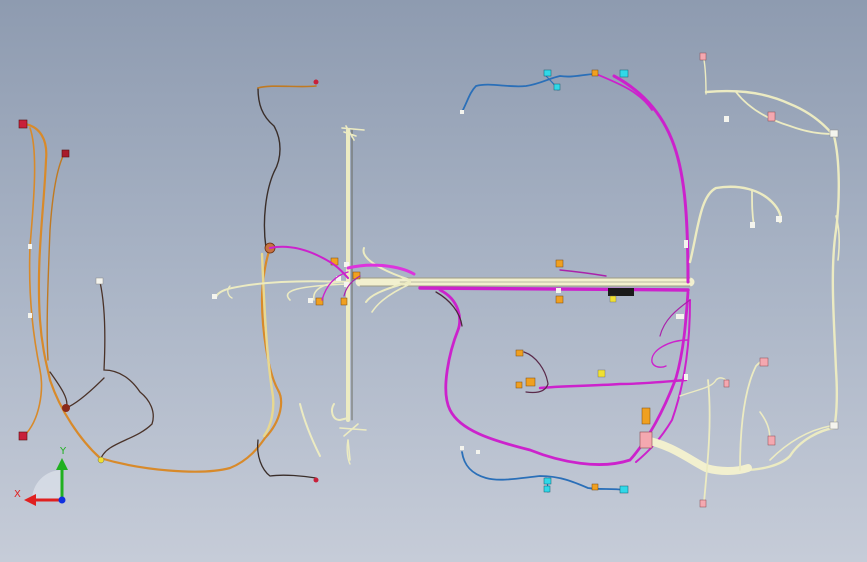 This screenshot has height=562, width=867. I want to click on cream-wire-left, so click(267, 345).